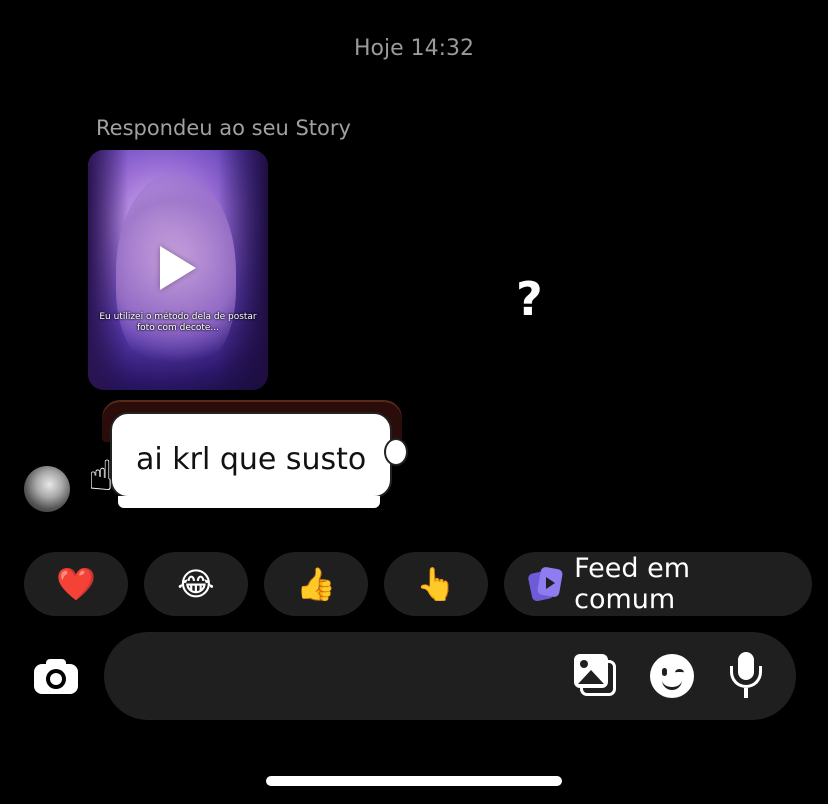  I want to click on sticker-message: ☝ ai krl que susto, so click(253, 456).